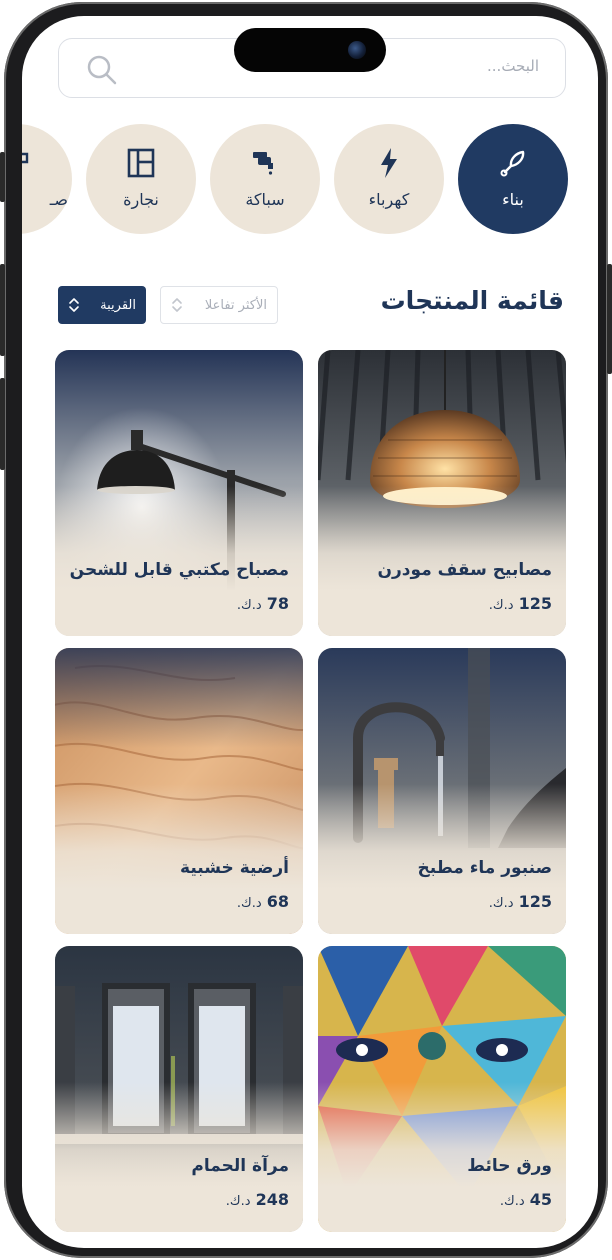  I want to click on sort-most-popular-button: الأكثر تفاعلا, so click(219, 305).